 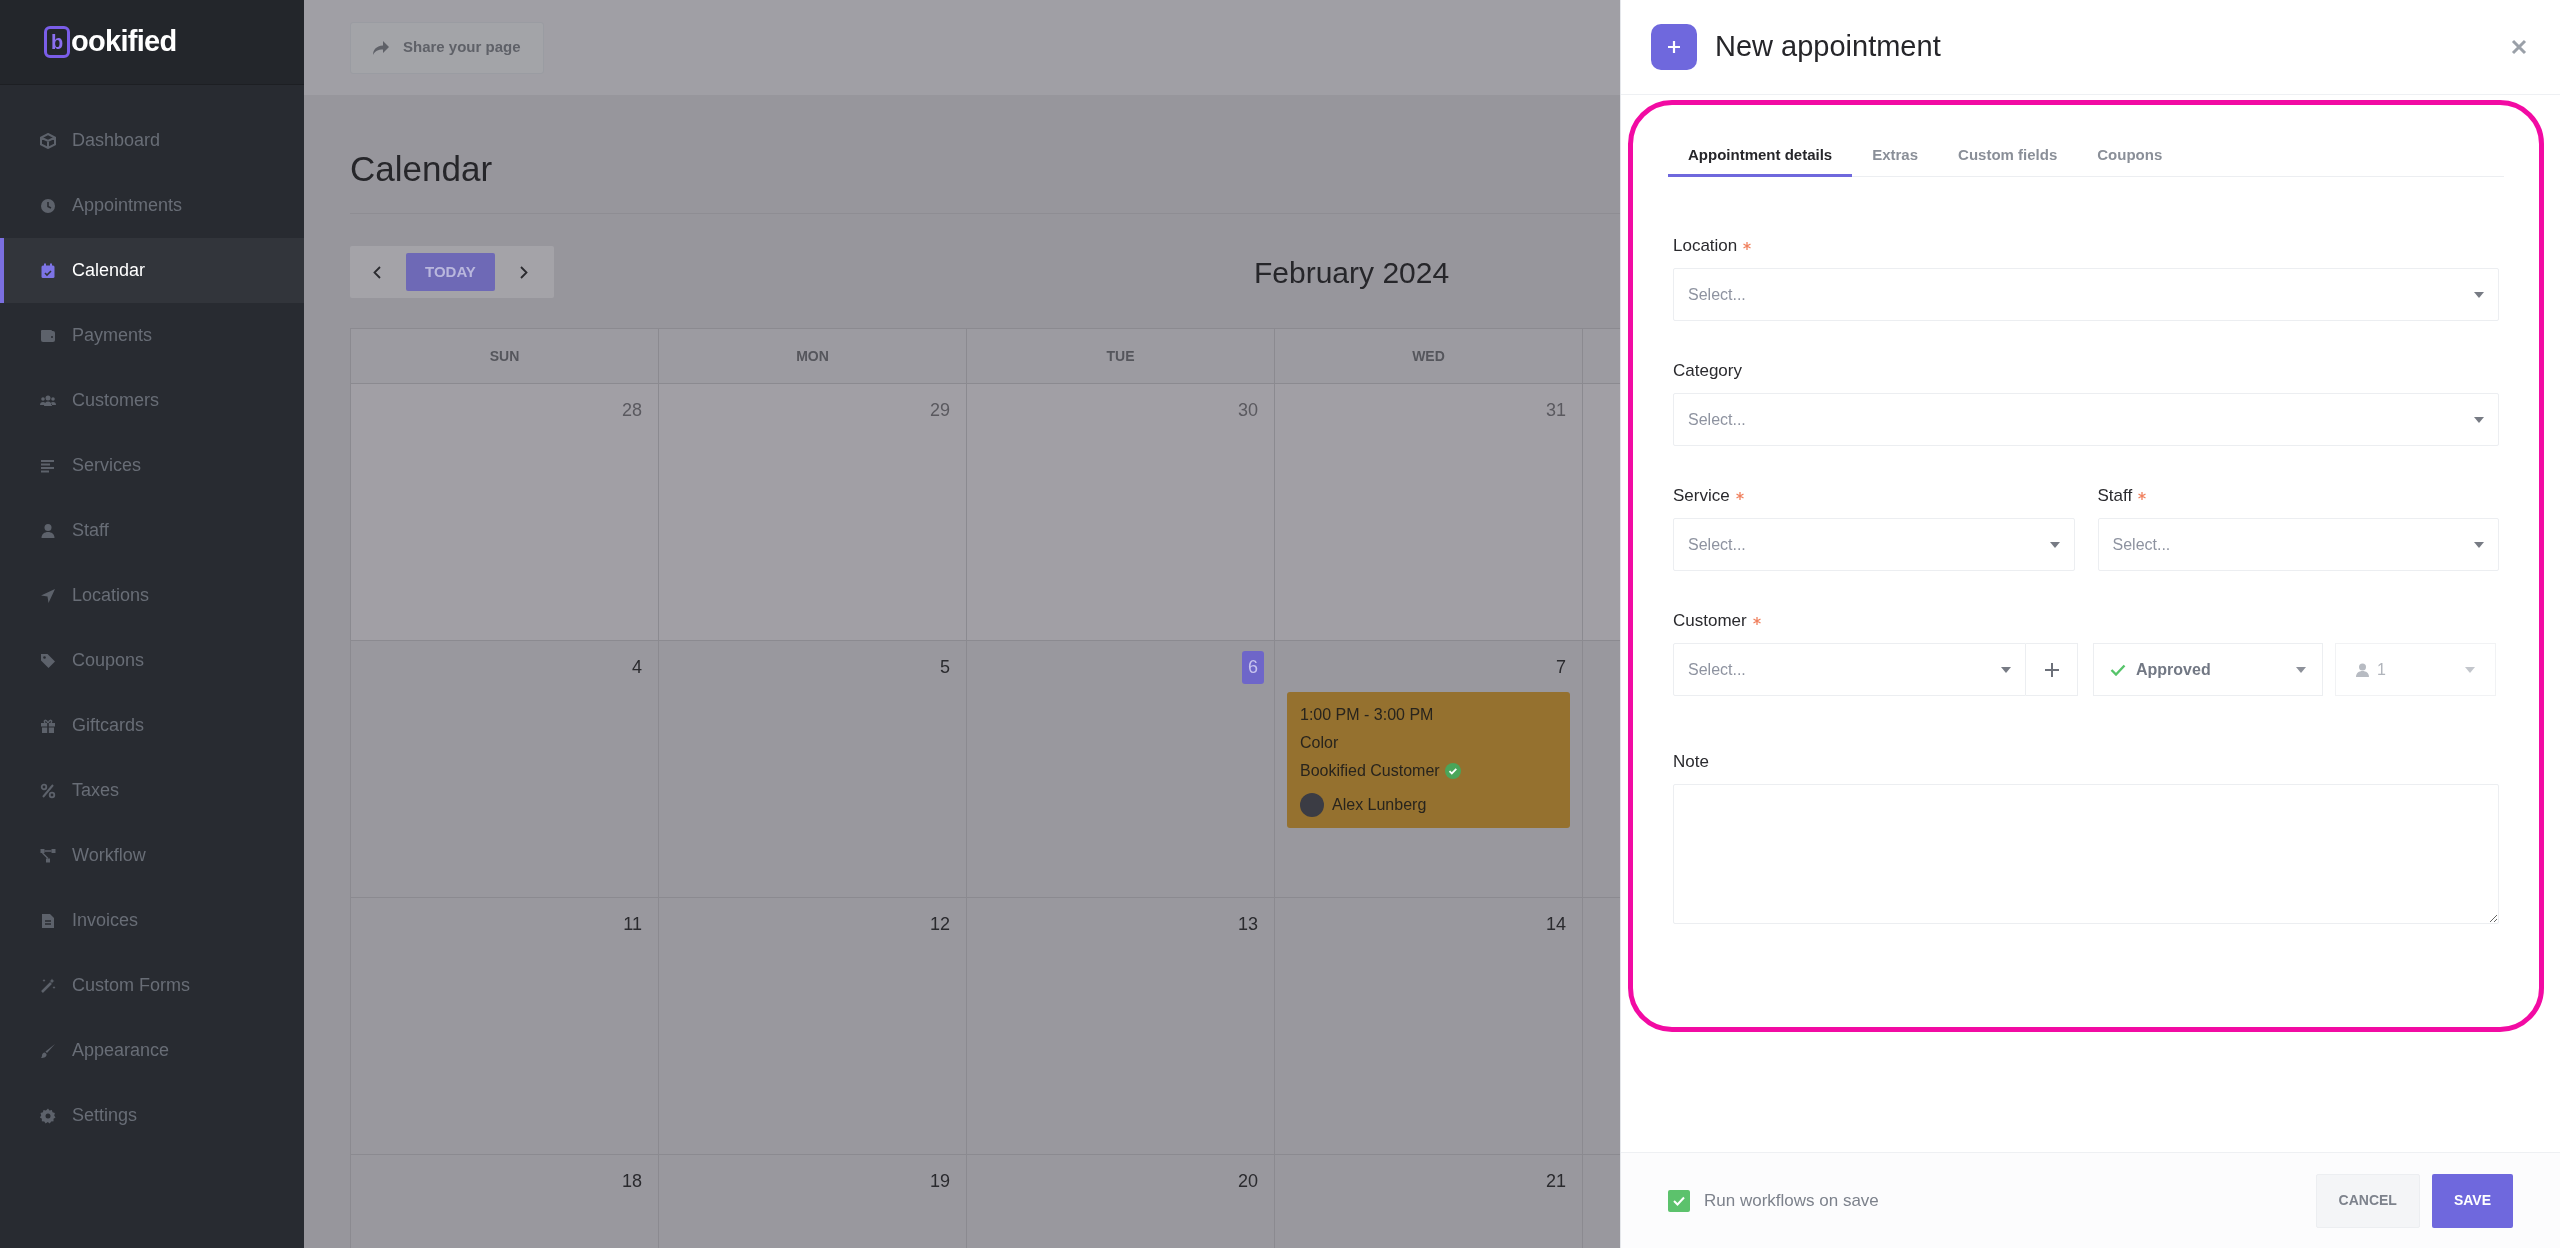 I want to click on sidebar-item: Appointments, so click(x=152, y=205).